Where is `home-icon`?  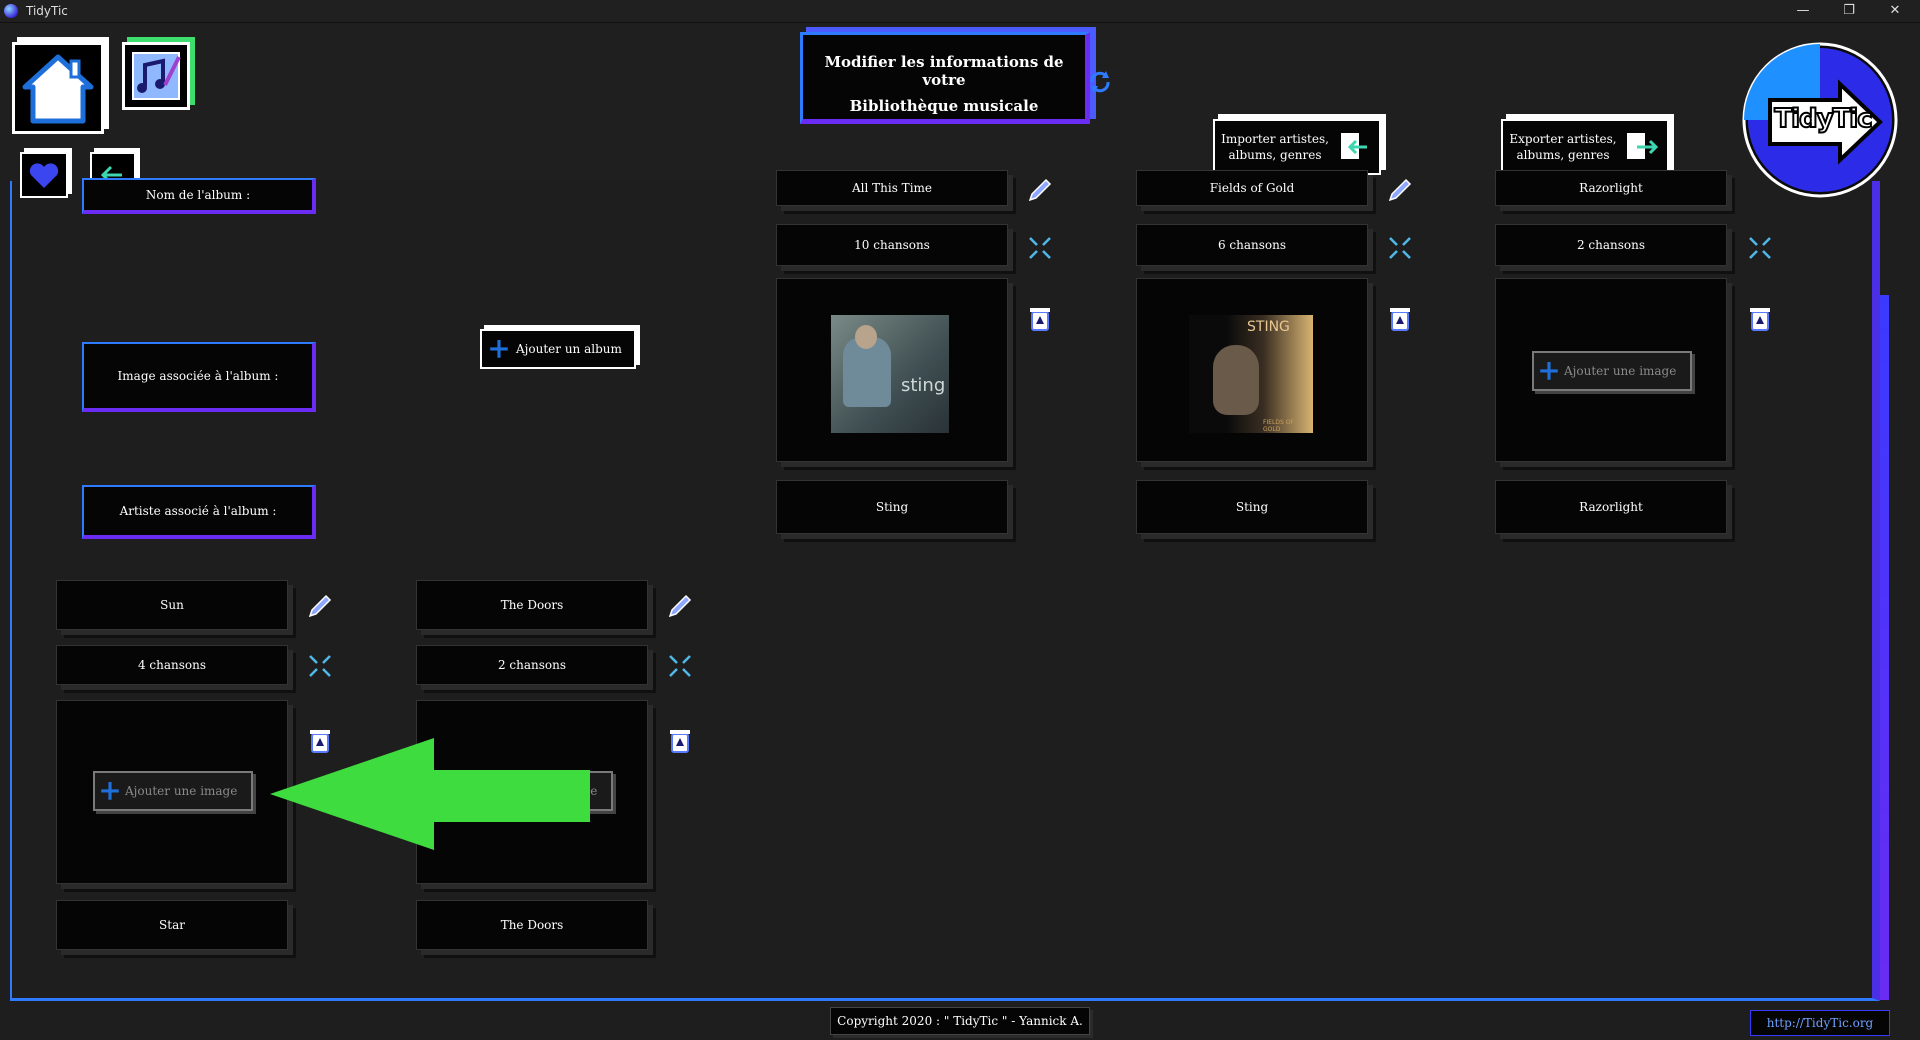 home-icon is located at coordinates (58, 89).